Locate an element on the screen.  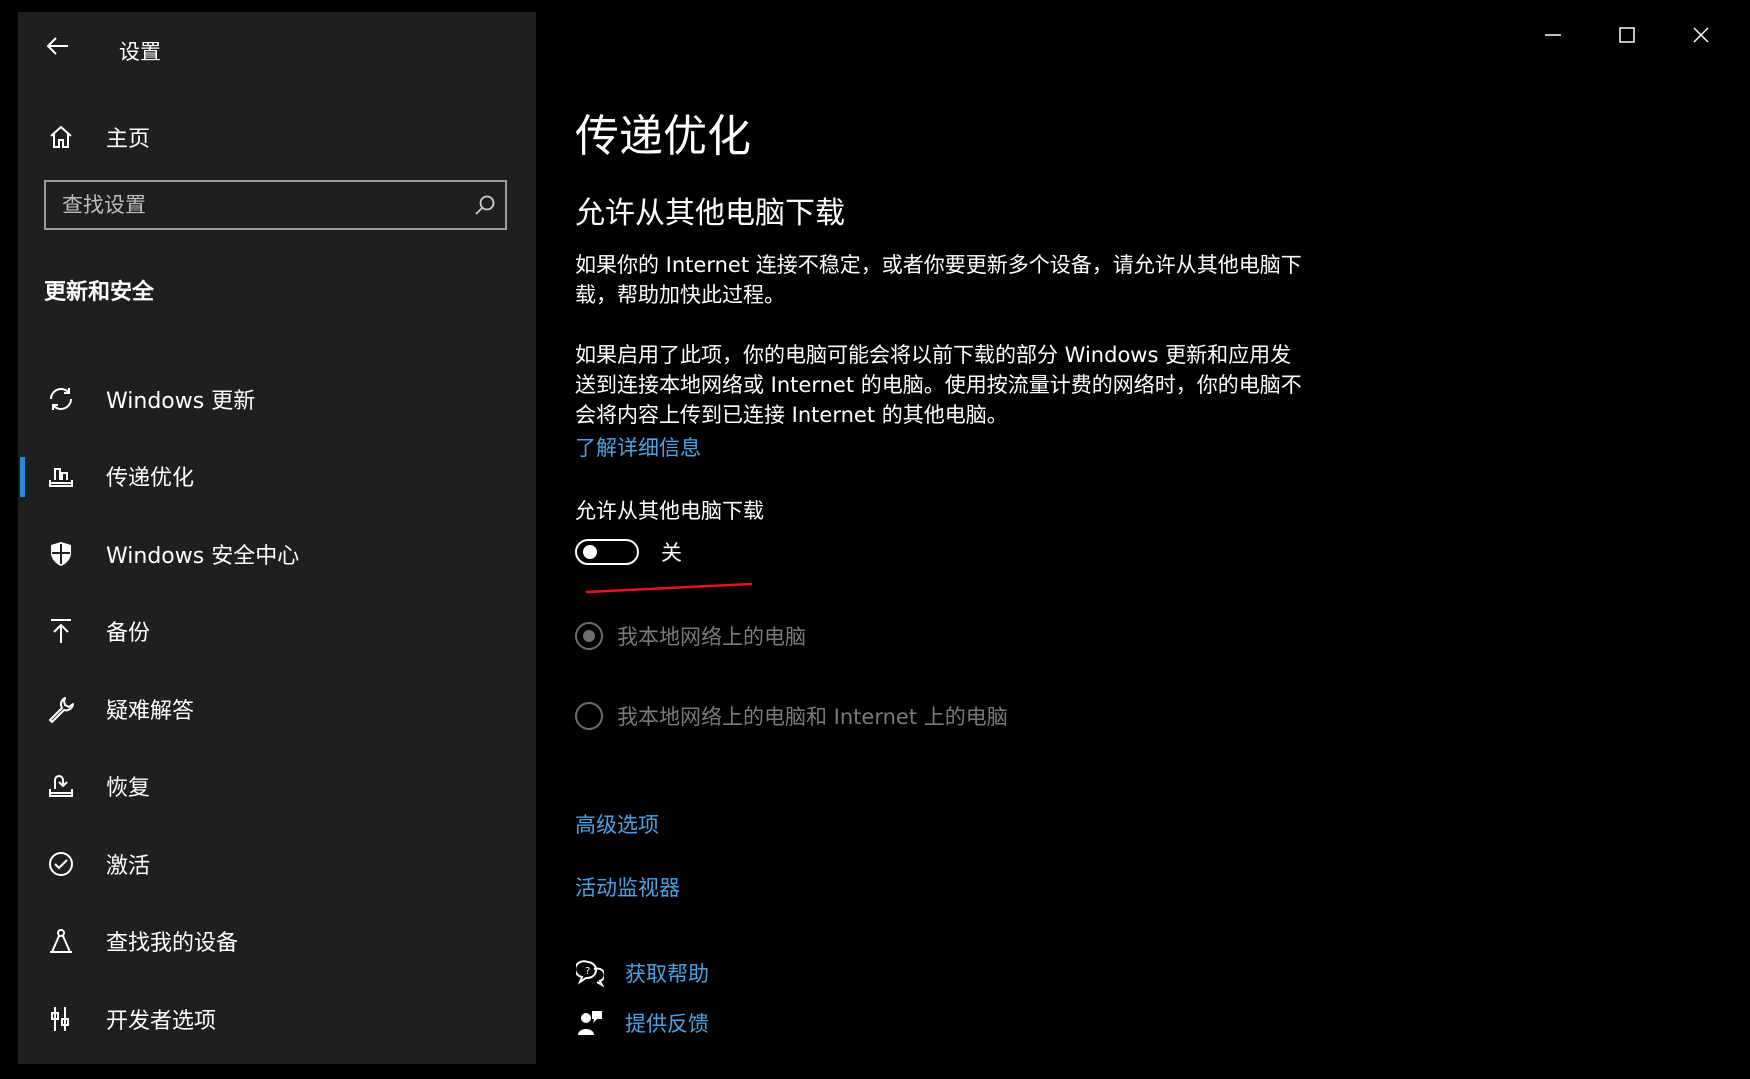
toggle-state-text: 关 is located at coordinates (671, 553).